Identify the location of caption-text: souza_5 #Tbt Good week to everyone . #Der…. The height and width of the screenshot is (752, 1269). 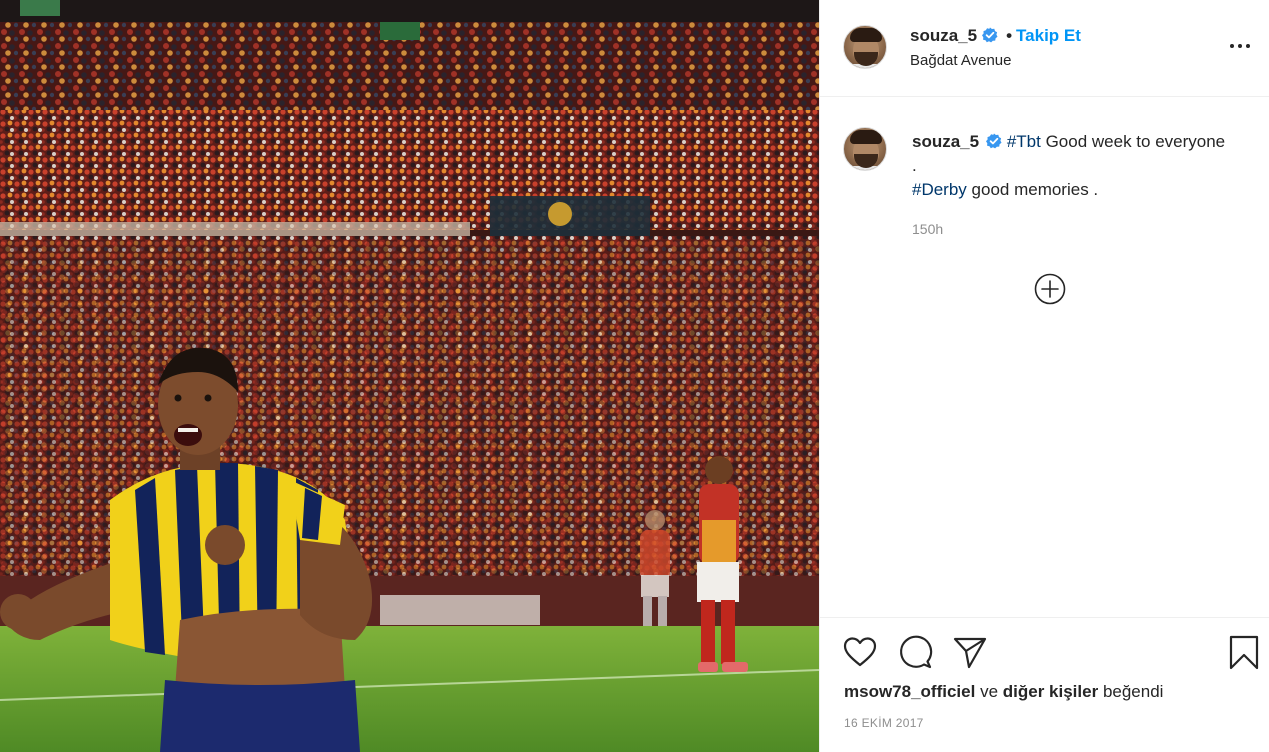
(1072, 166).